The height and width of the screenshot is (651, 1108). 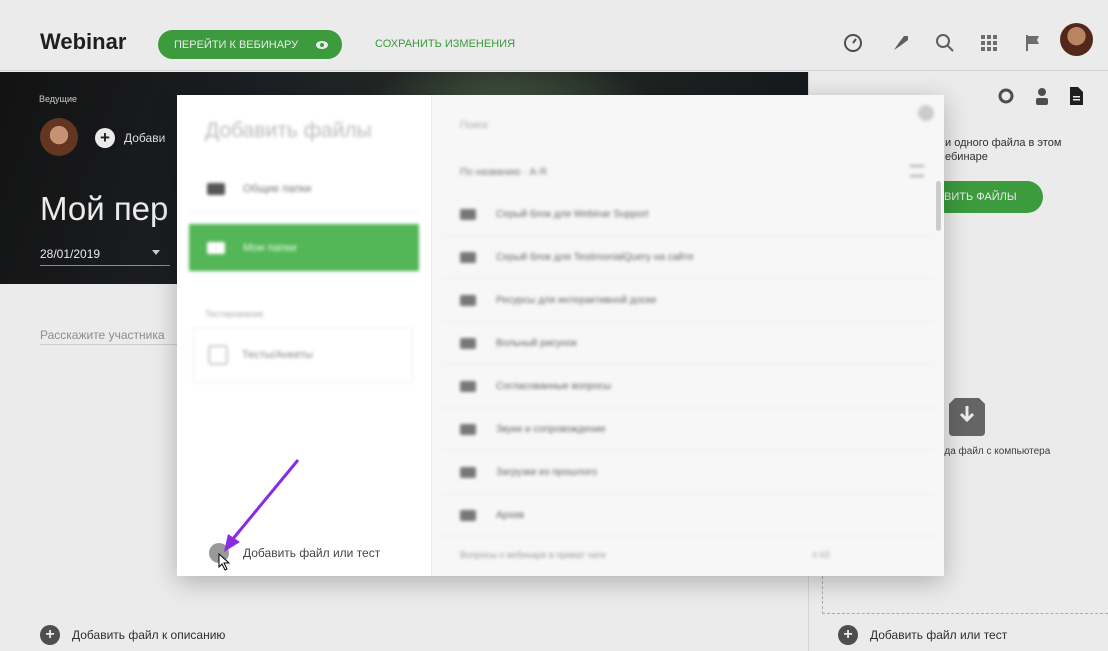 What do you see at coordinates (262, 505) in the screenshot?
I see `annotation-arrow` at bounding box center [262, 505].